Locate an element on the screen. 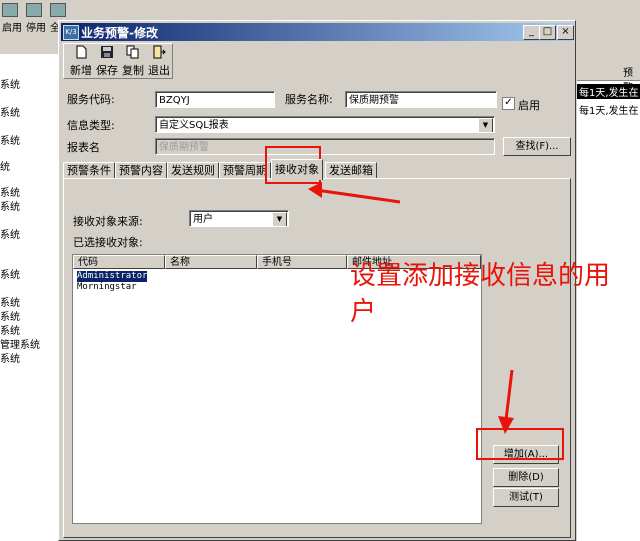 Image resolution: width=640 pixels, height=541 pixels. enable-icon is located at coordinates (10, 10).